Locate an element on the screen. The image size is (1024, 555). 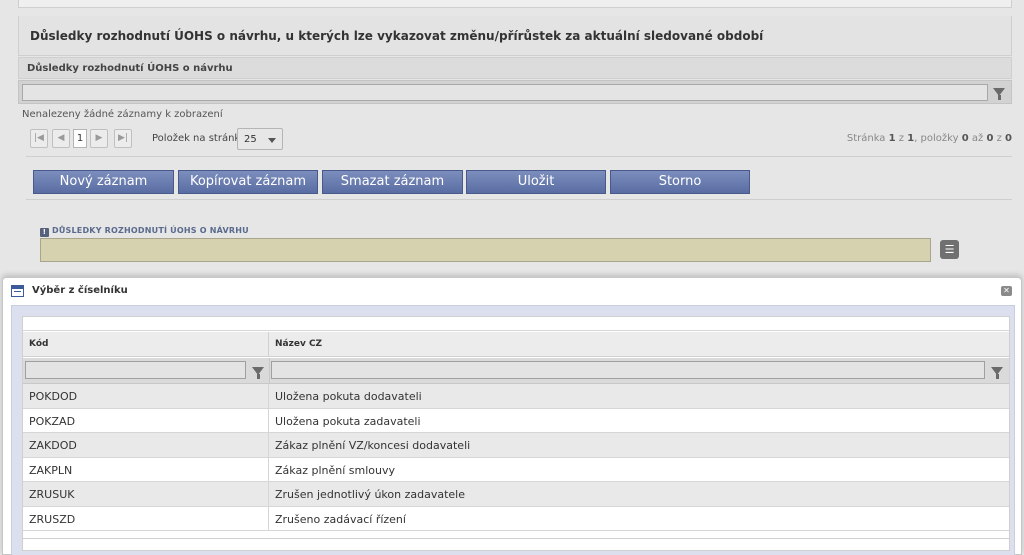
cell-code: ZAKDOD is located at coordinates (146, 445).